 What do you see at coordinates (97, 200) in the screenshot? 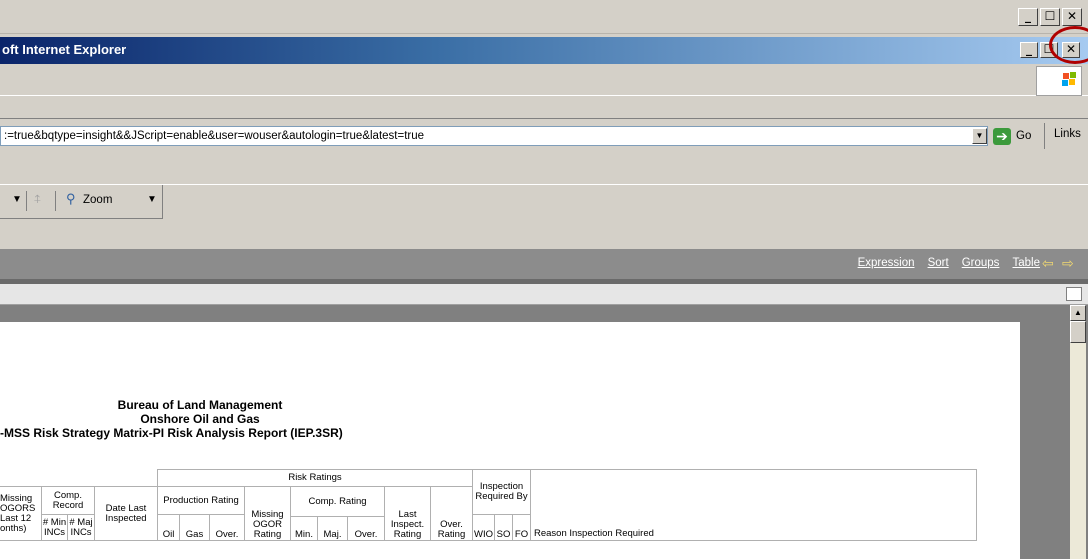
I see `zoom-button: Zoom` at bounding box center [97, 200].